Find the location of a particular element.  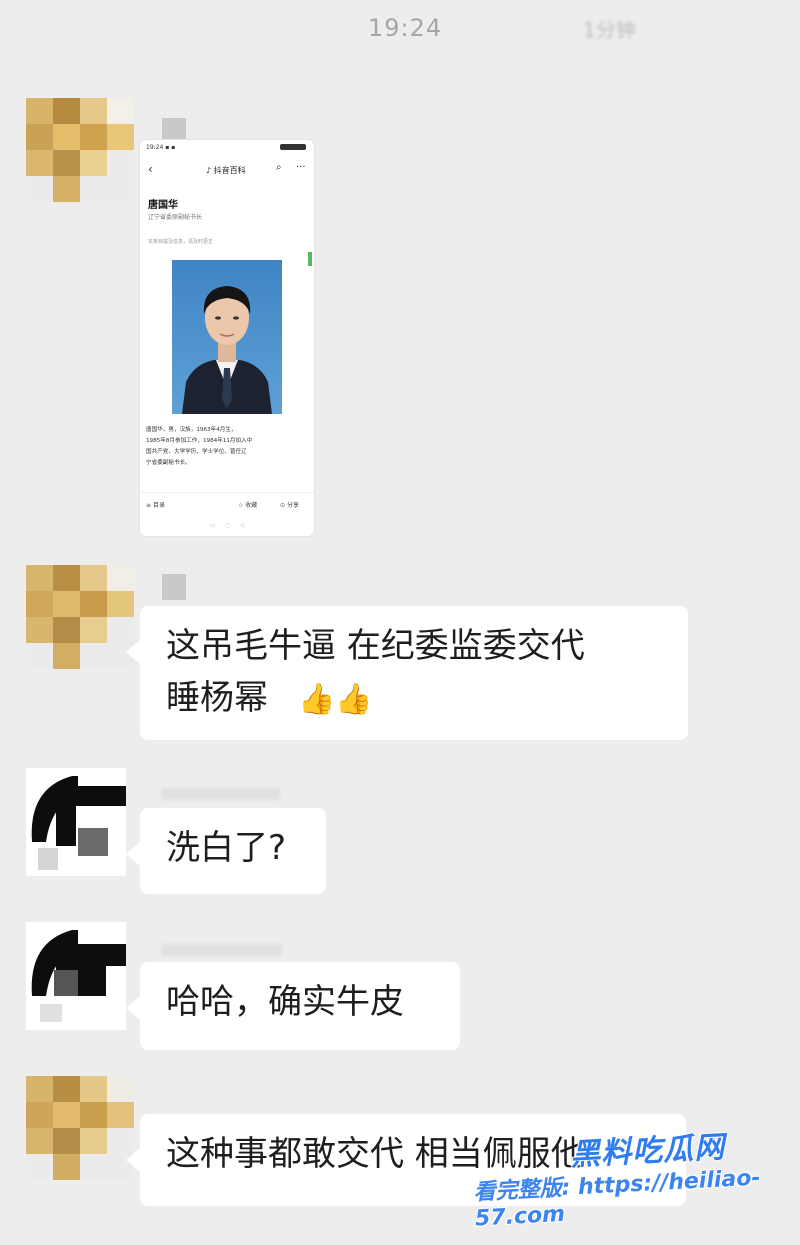

person-subtitle: 辽宁省委原副秘书长 is located at coordinates (175, 217).